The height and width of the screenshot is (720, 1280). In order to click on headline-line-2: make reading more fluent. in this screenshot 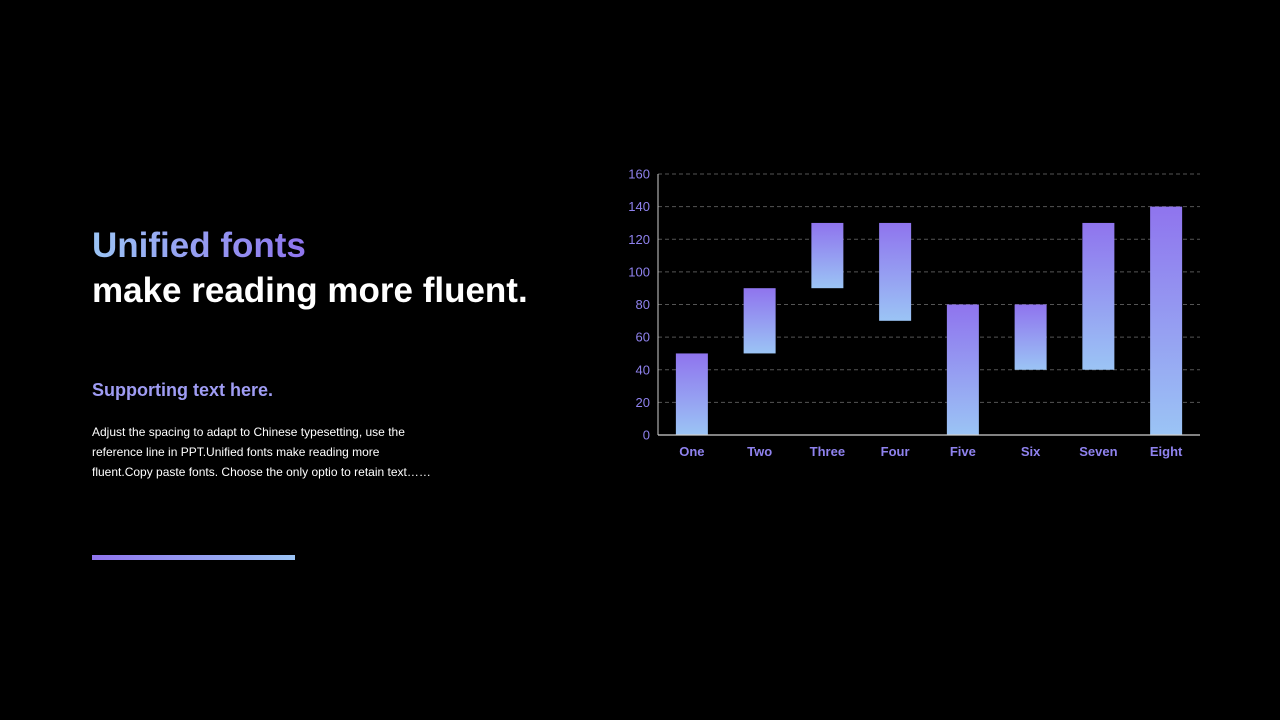, I will do `click(310, 290)`.